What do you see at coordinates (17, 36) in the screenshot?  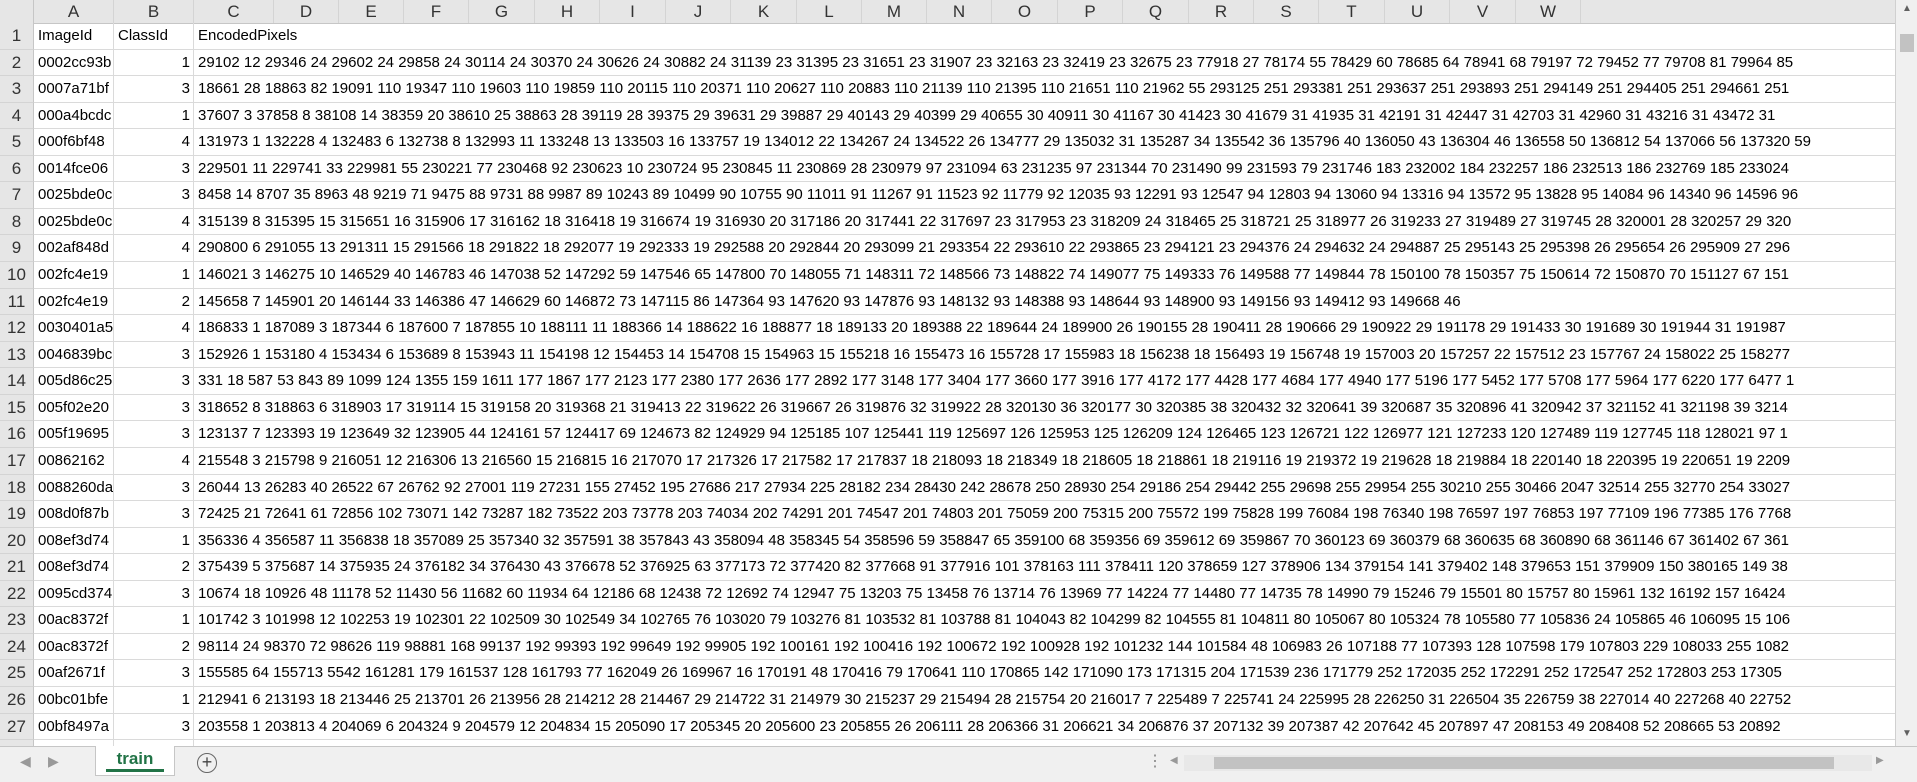 I see `row-header: 1` at bounding box center [17, 36].